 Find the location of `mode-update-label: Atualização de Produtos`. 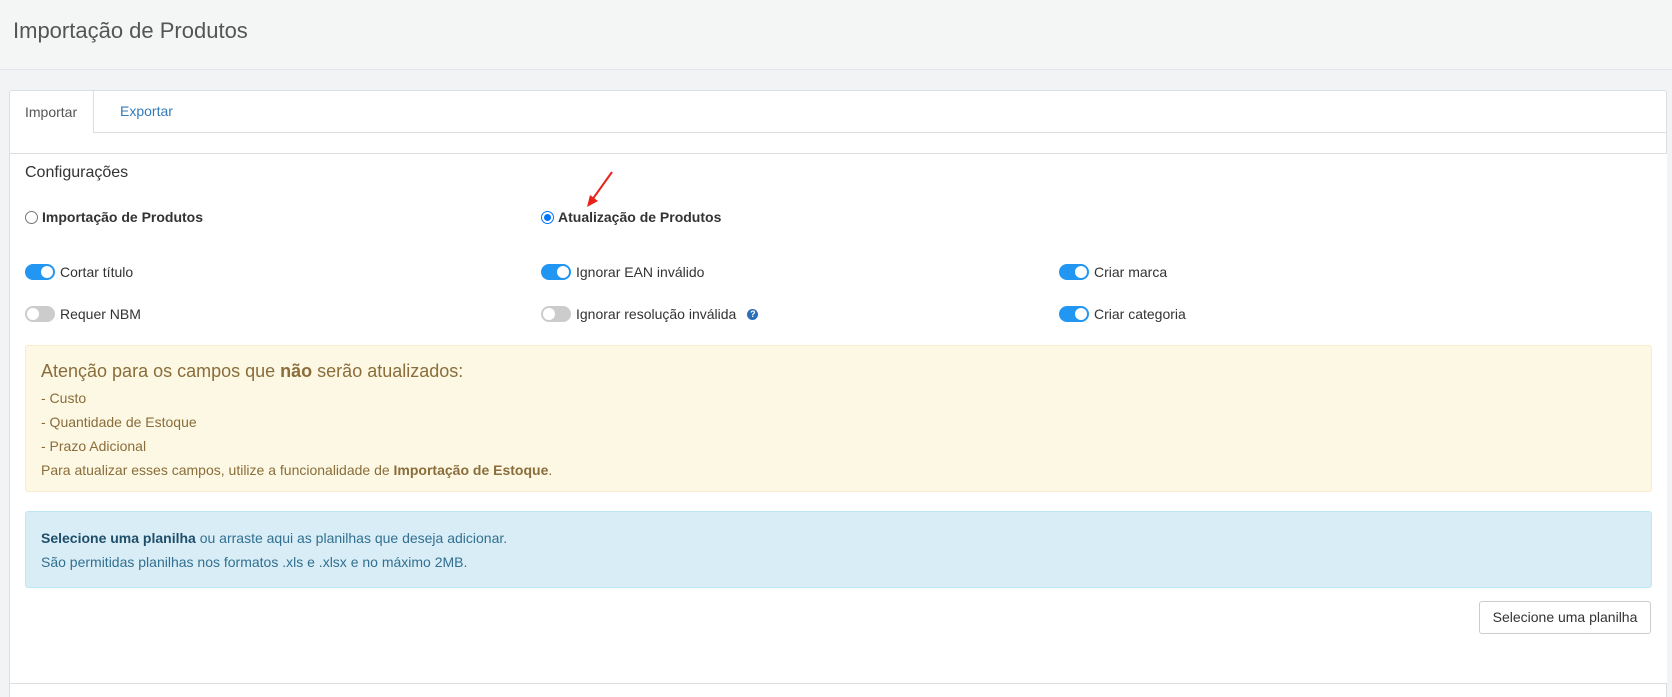

mode-update-label: Atualização de Produtos is located at coordinates (640, 217).